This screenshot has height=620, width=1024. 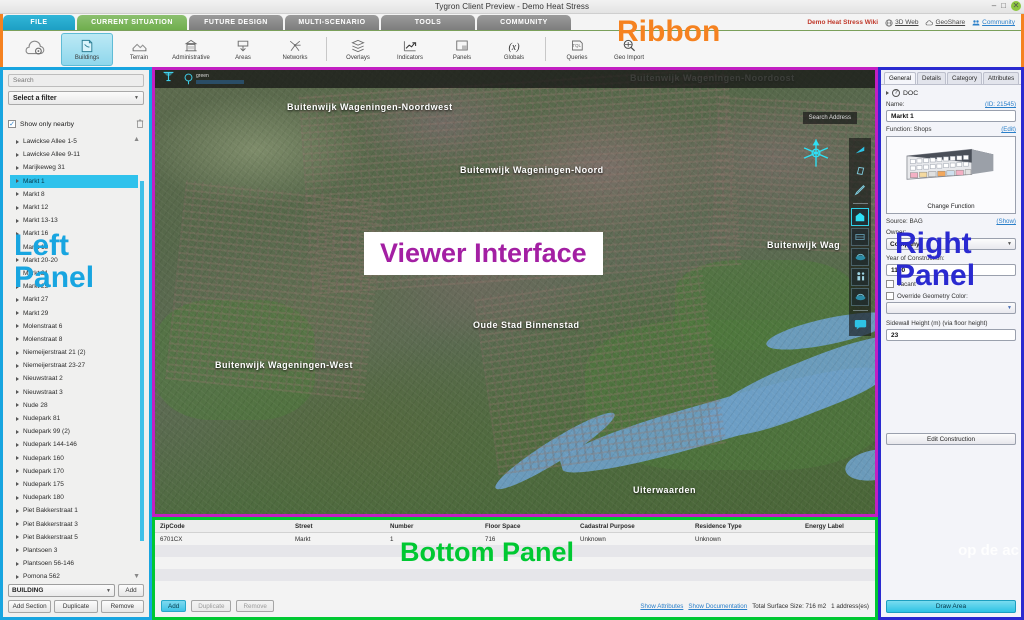 What do you see at coordinates (136, 139) in the screenshot?
I see `list-scroll-up-icon: ▲` at bounding box center [136, 139].